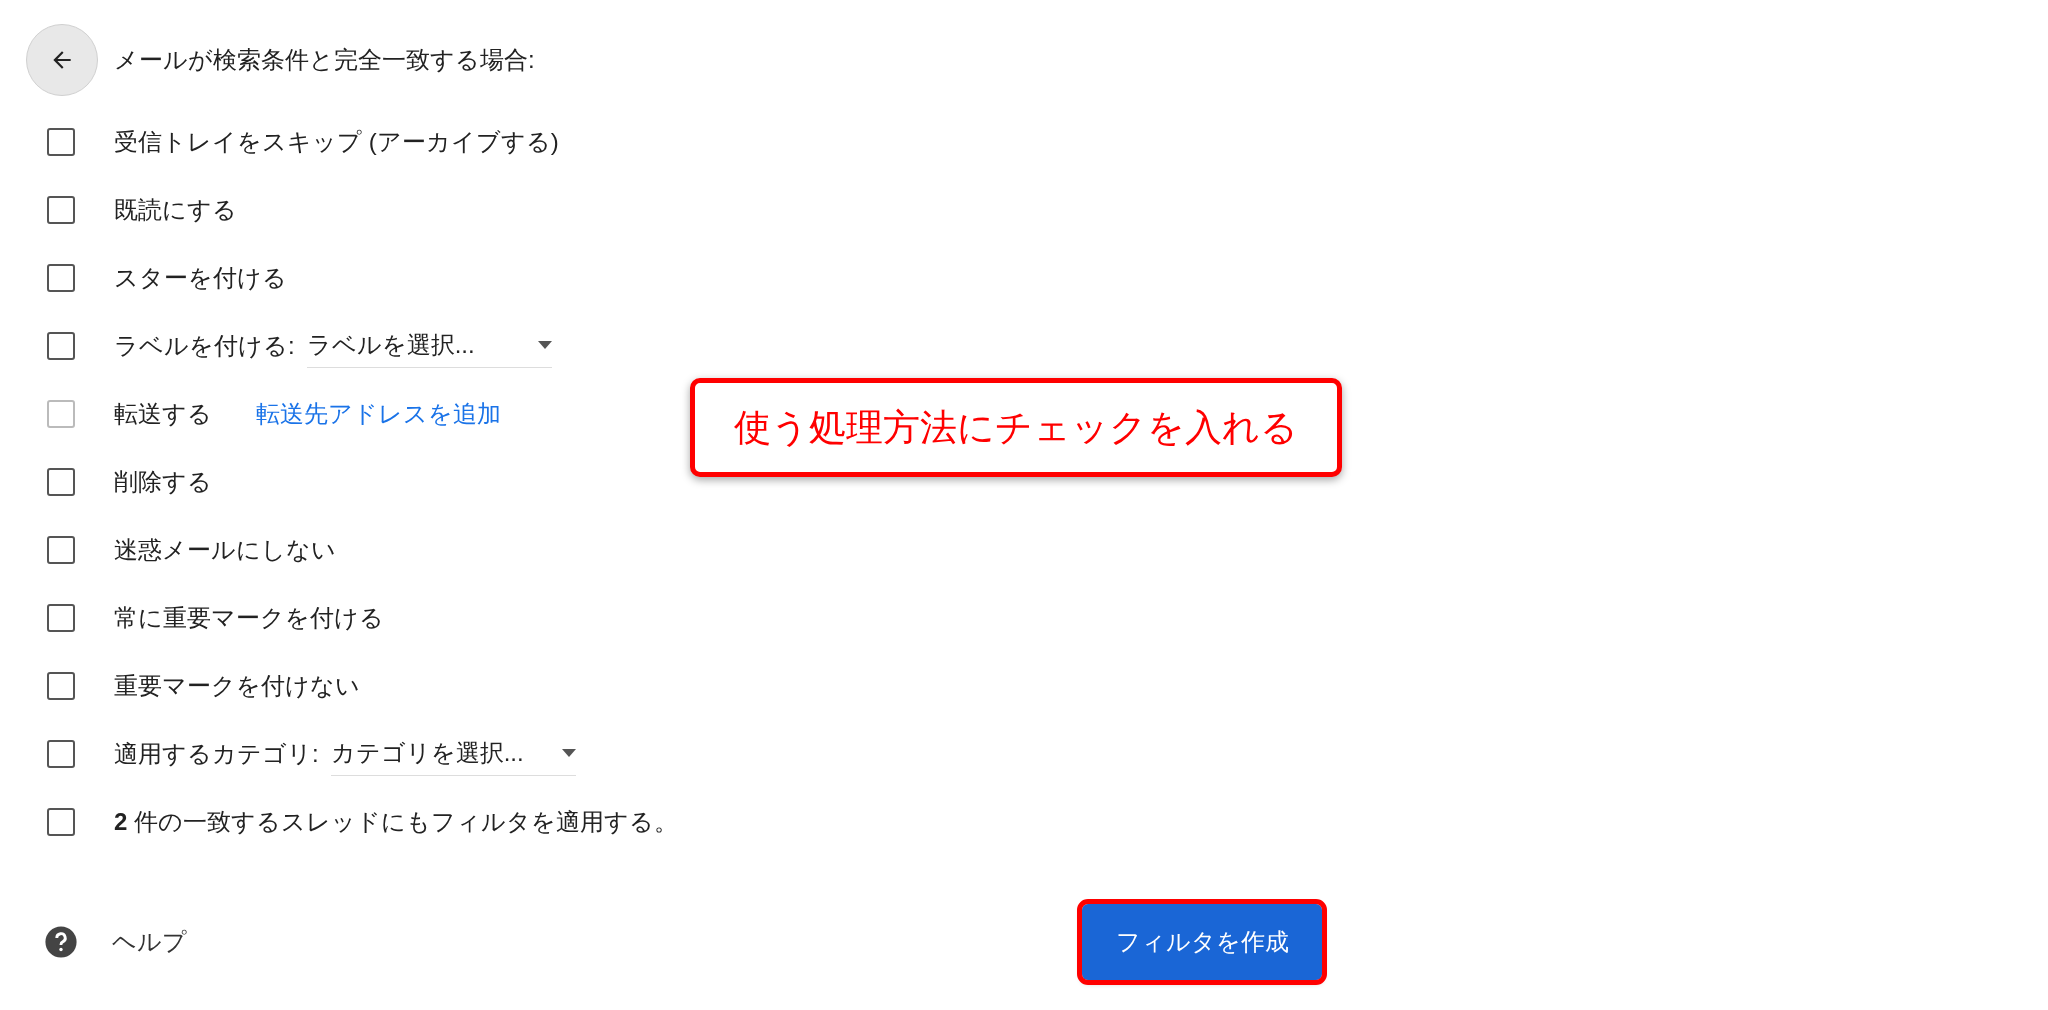  I want to click on action-label: スターを付ける, so click(200, 278).